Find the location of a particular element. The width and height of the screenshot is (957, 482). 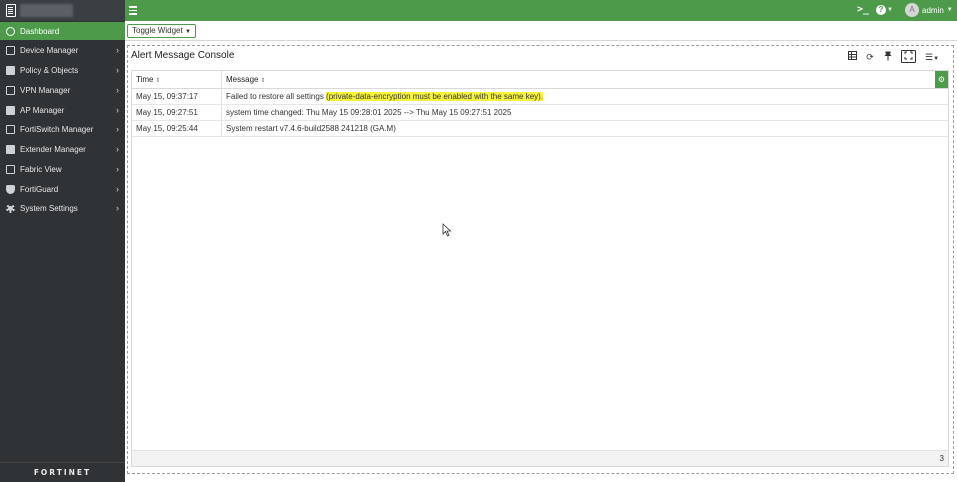

record-count: 3 is located at coordinates (941, 458).